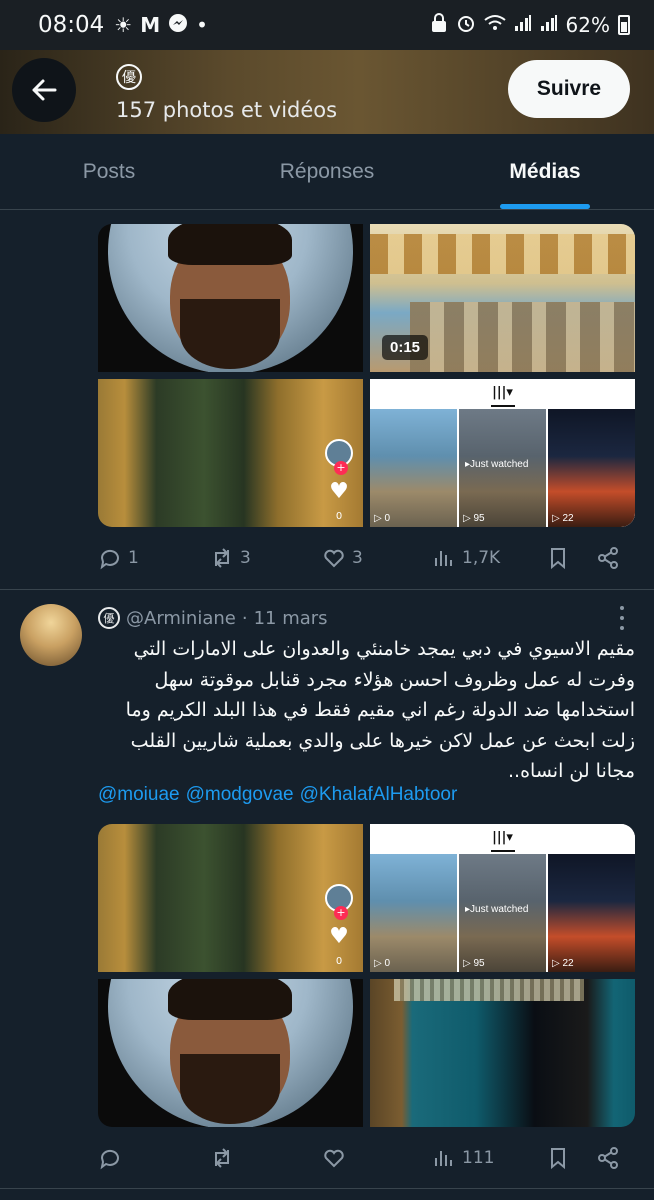  Describe the element at coordinates (327, 1188) in the screenshot. I see `divider` at that location.